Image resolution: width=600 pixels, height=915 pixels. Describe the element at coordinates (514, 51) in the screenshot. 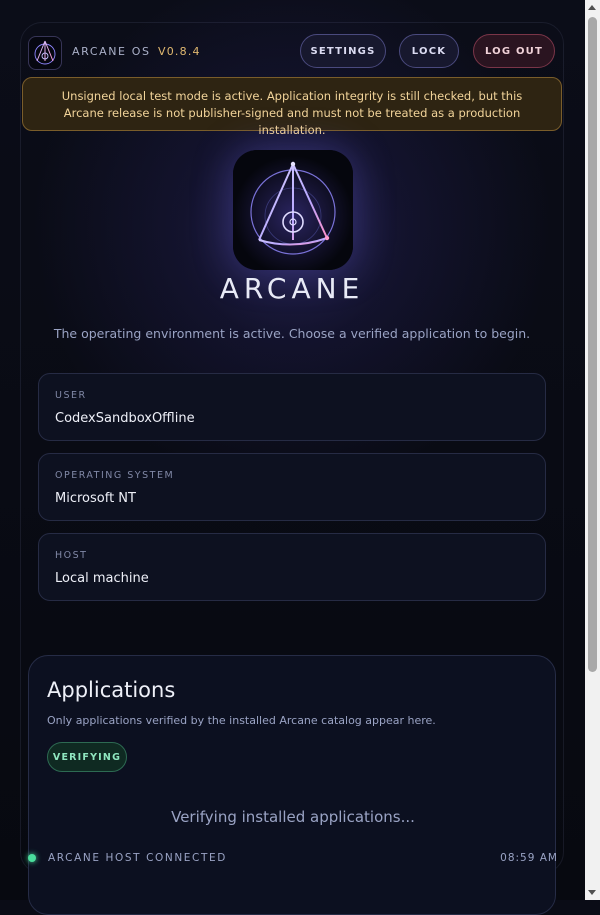

I see `logout-button: LOG OUT` at that location.